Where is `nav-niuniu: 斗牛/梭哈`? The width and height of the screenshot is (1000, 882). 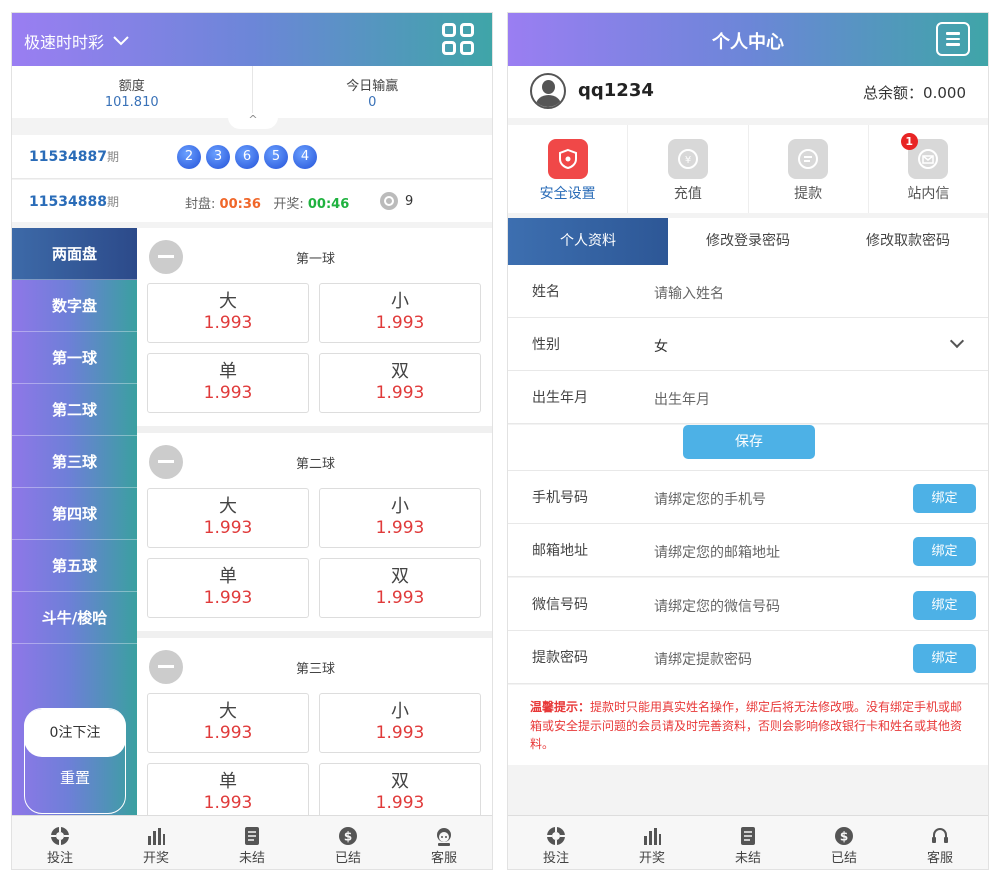
nav-niuniu: 斗牛/梭哈 is located at coordinates (74, 618).